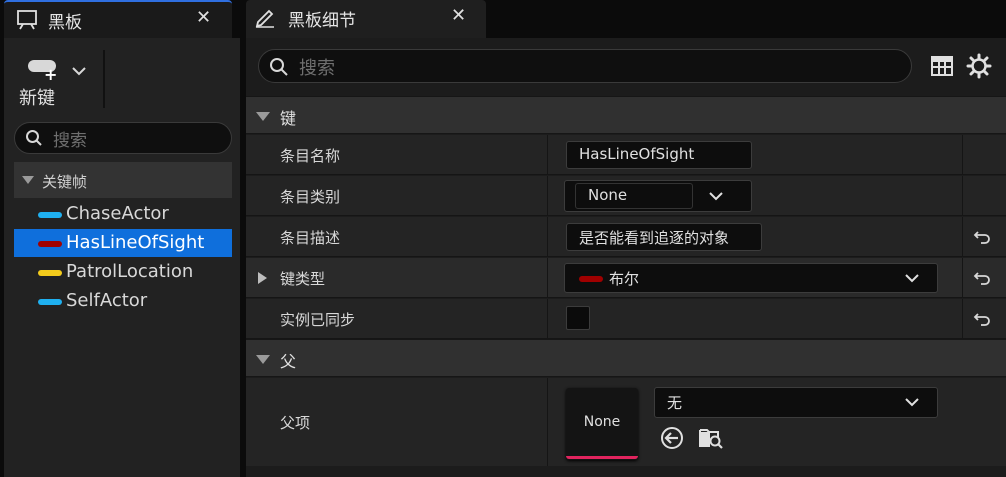 This screenshot has width=1006, height=477. Describe the element at coordinates (107, 300) in the screenshot. I see `key-label: SelfActor` at that location.